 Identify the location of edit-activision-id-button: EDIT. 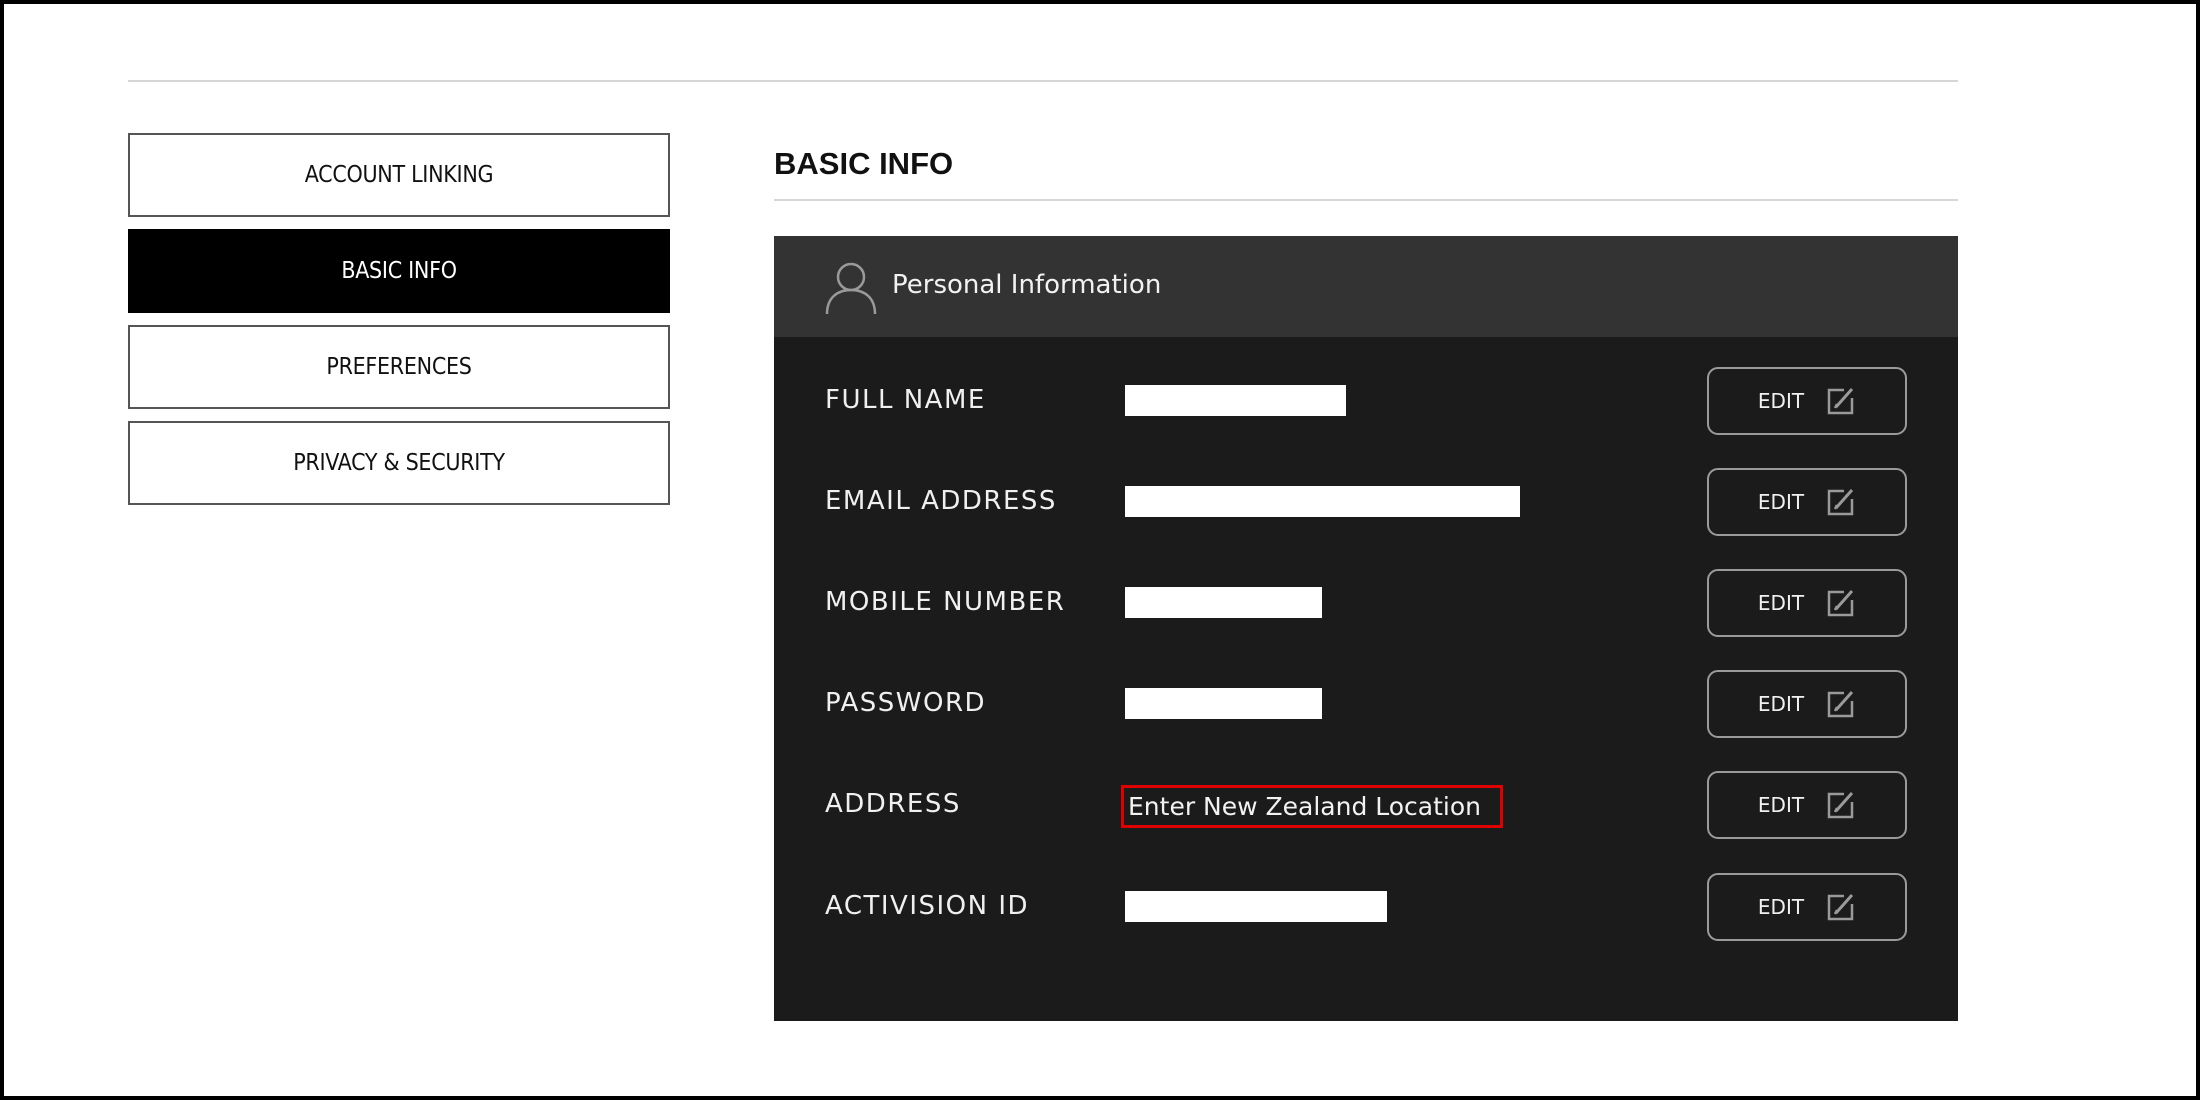
(1807, 907).